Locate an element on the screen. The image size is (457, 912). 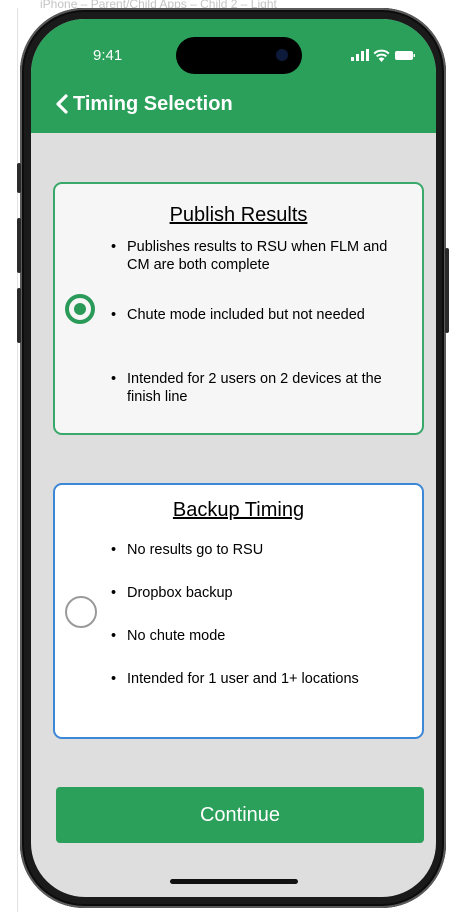
page-title: Timing Selection is located at coordinates (153, 103).